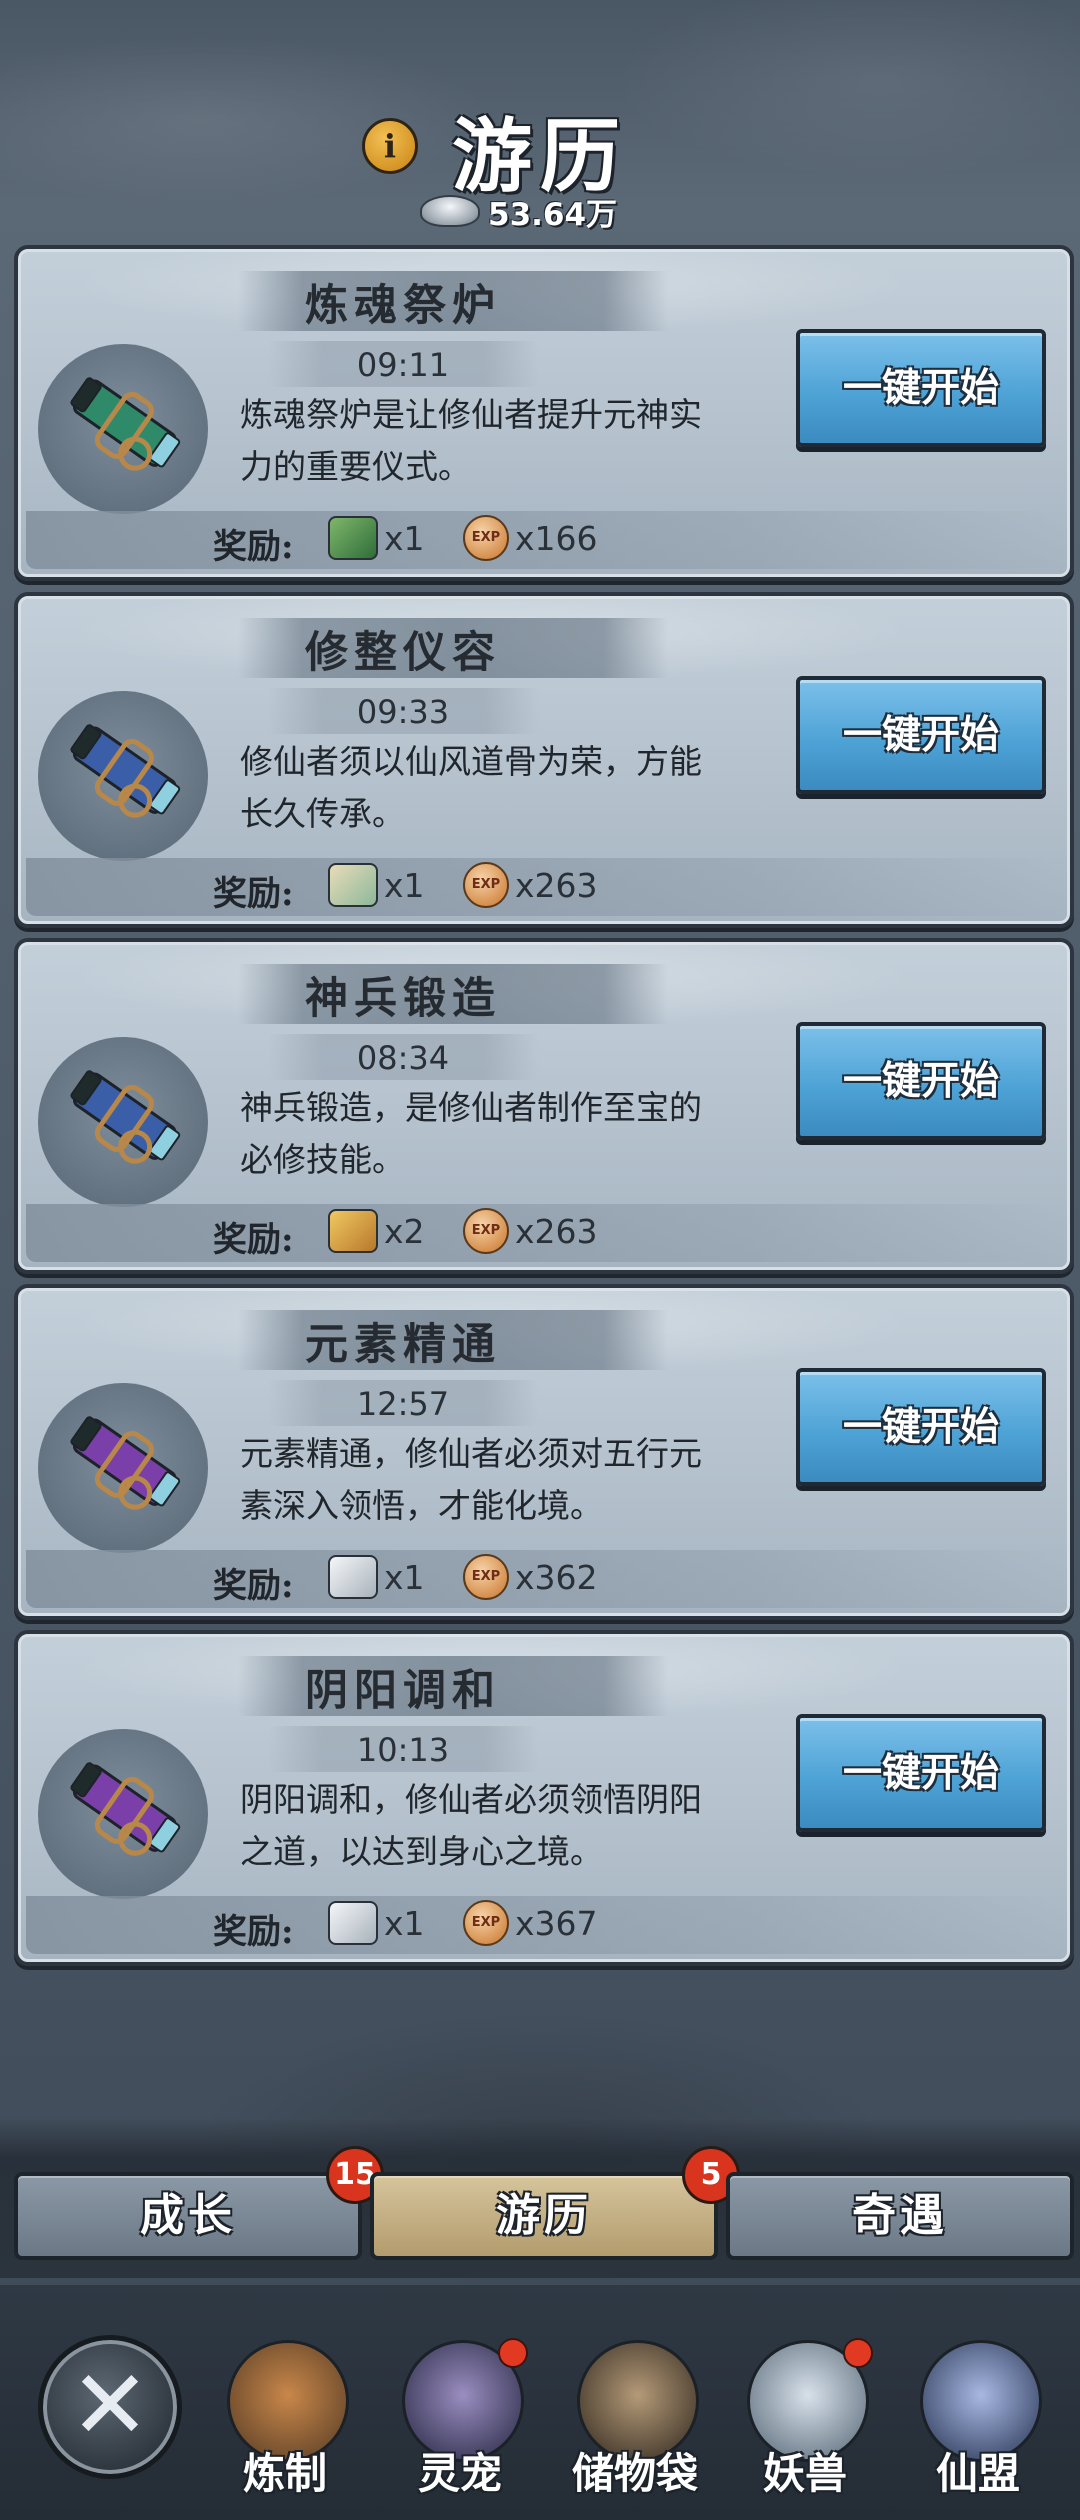 The image size is (1080, 2520). Describe the element at coordinates (110, 2407) in the screenshot. I see `close-x-icon: ✕` at that location.